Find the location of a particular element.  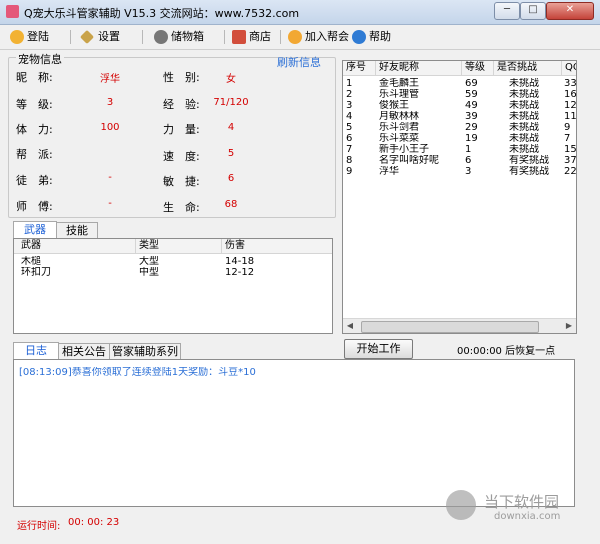

runtime-value: 00: 00: 23 is located at coordinates (94, 522).